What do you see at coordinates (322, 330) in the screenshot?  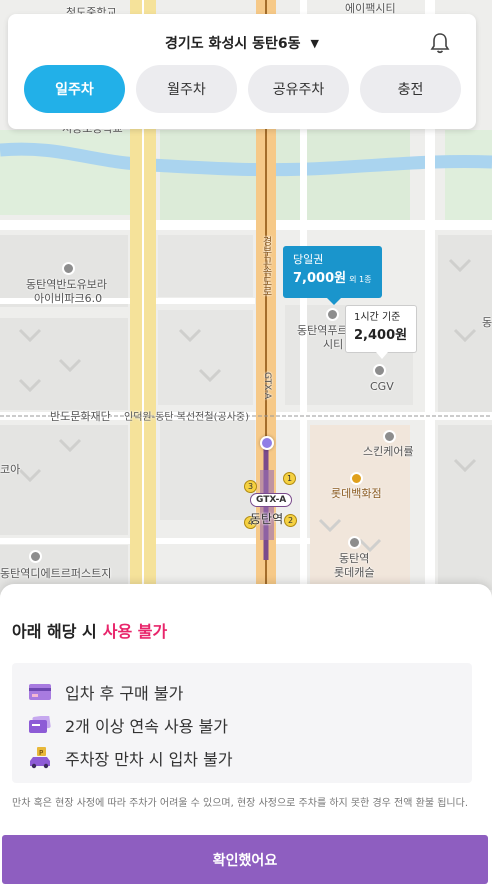 I see `map-label-dongtan-city-1: 동탄역푸르` at bounding box center [322, 330].